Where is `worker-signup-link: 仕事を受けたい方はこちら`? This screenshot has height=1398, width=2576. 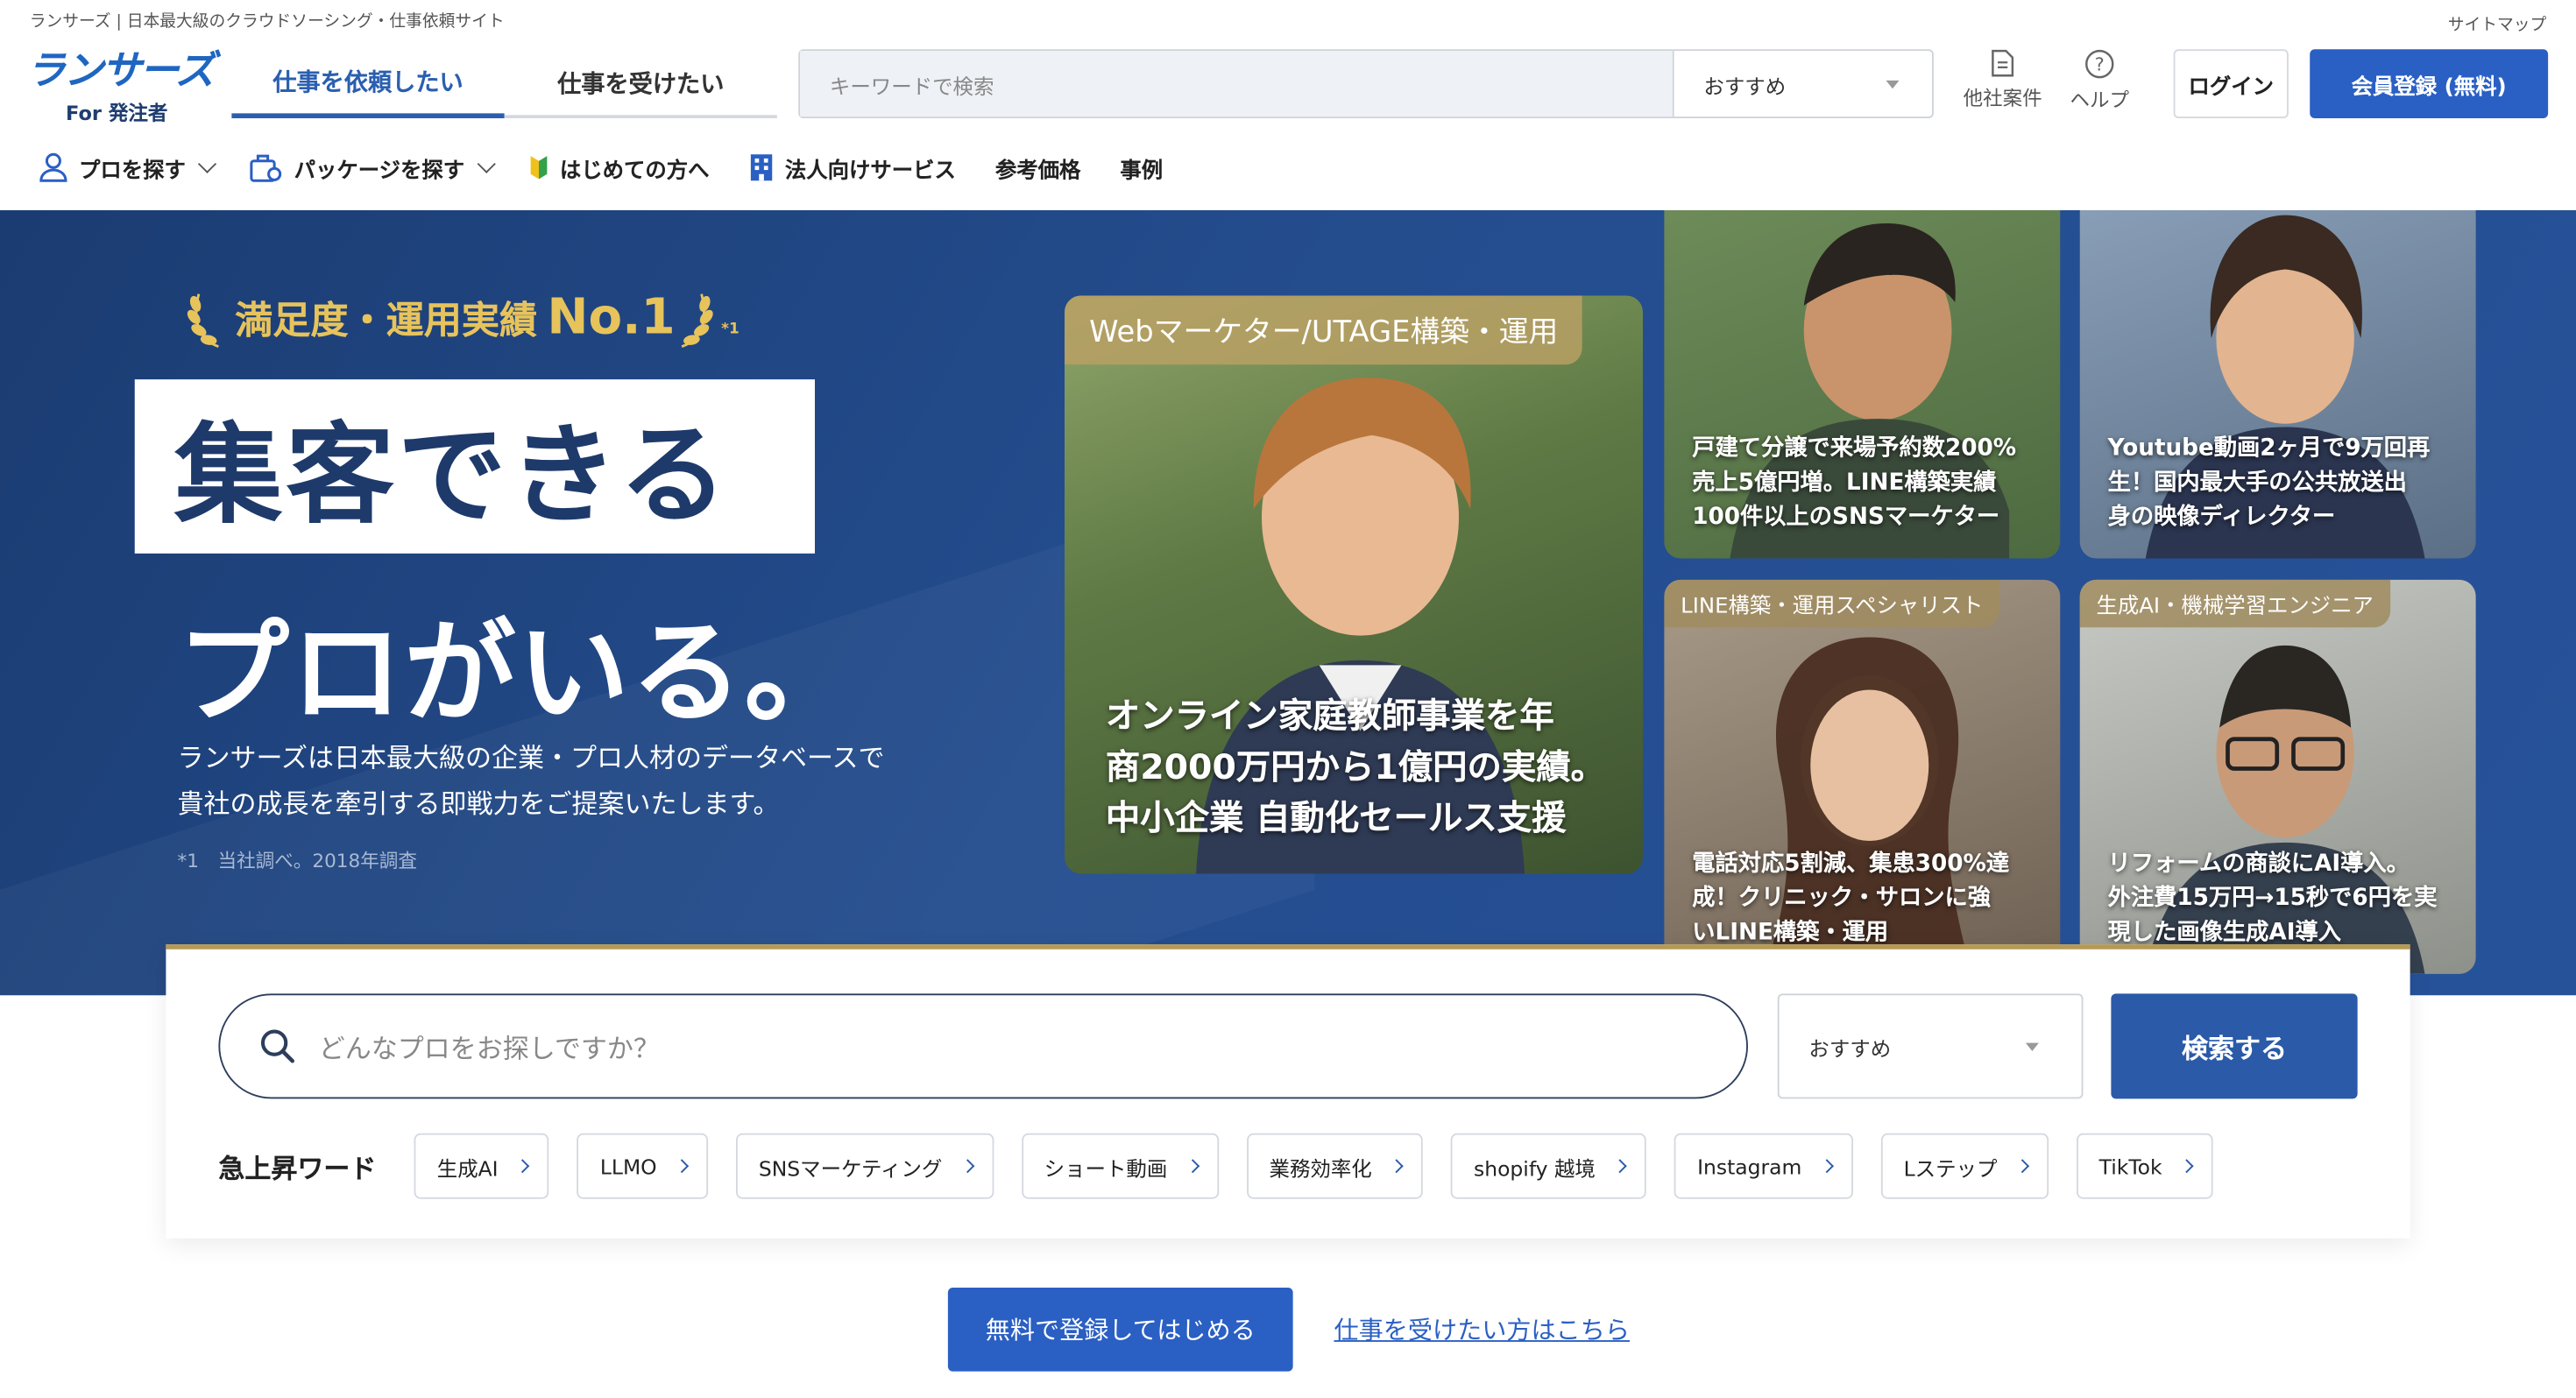
worker-signup-link: 仕事を受けたい方はこちら is located at coordinates (1482, 1329).